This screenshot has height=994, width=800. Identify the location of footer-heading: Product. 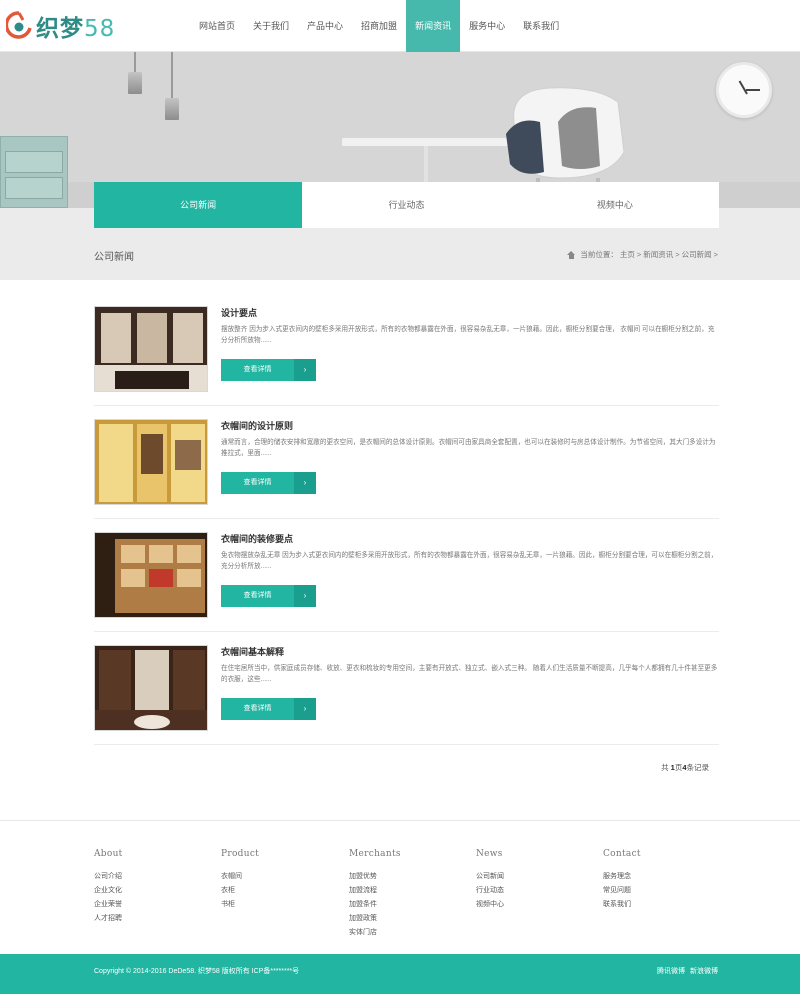
(240, 854).